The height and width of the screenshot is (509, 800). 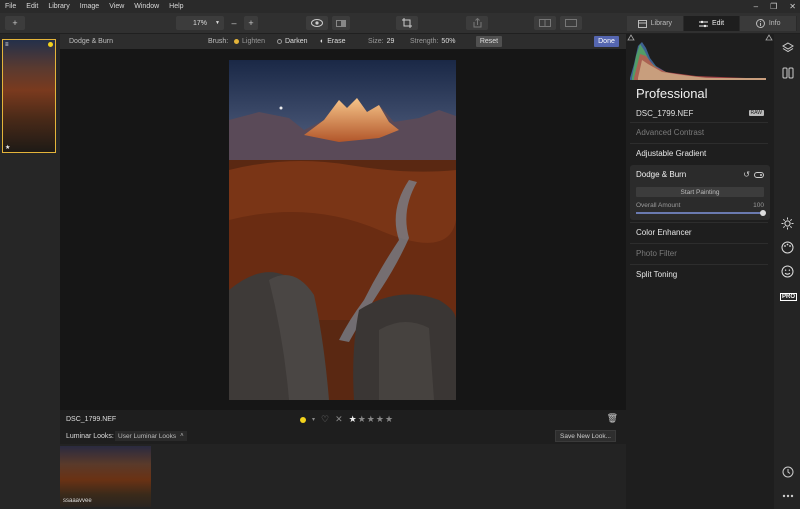 I want to click on layout-split-icon, so click(x=545, y=23).